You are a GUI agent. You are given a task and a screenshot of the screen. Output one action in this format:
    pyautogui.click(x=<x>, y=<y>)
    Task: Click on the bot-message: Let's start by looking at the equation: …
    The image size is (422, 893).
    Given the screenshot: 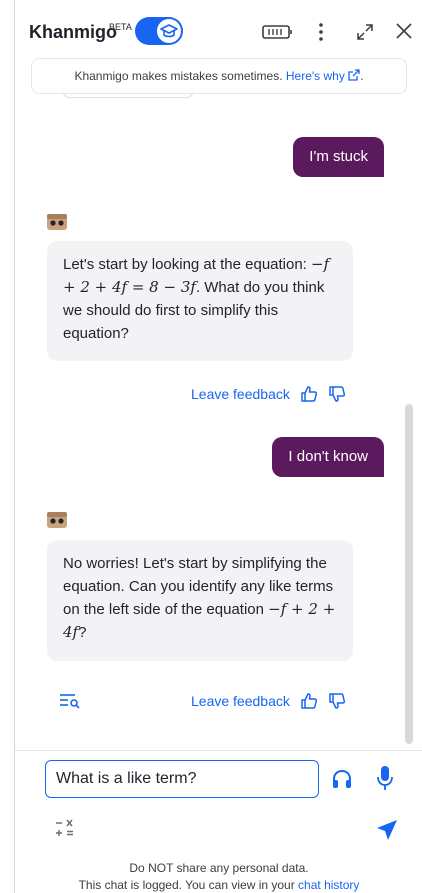 What is the action you would take?
    pyautogui.click(x=200, y=301)
    